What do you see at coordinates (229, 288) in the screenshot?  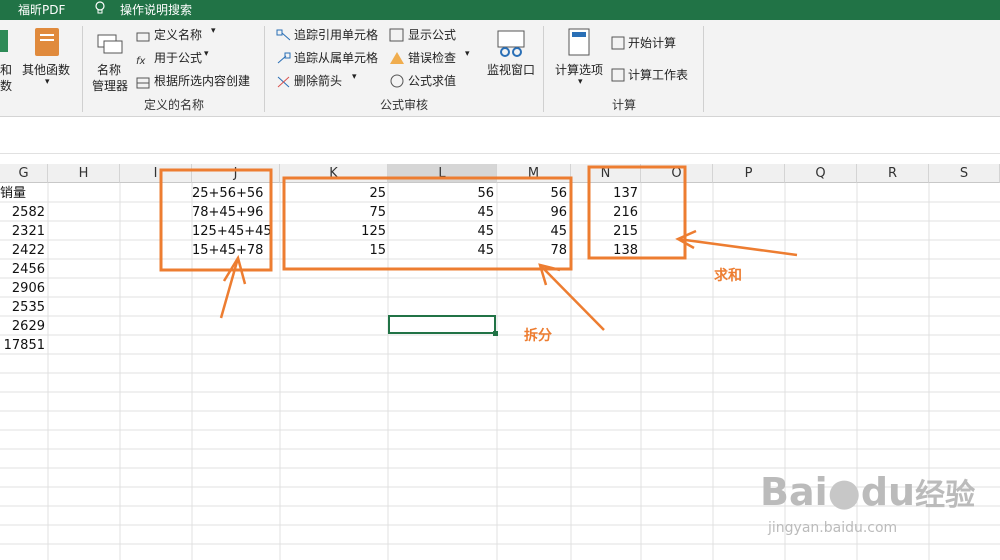 I see `arrow-to-formulas` at bounding box center [229, 288].